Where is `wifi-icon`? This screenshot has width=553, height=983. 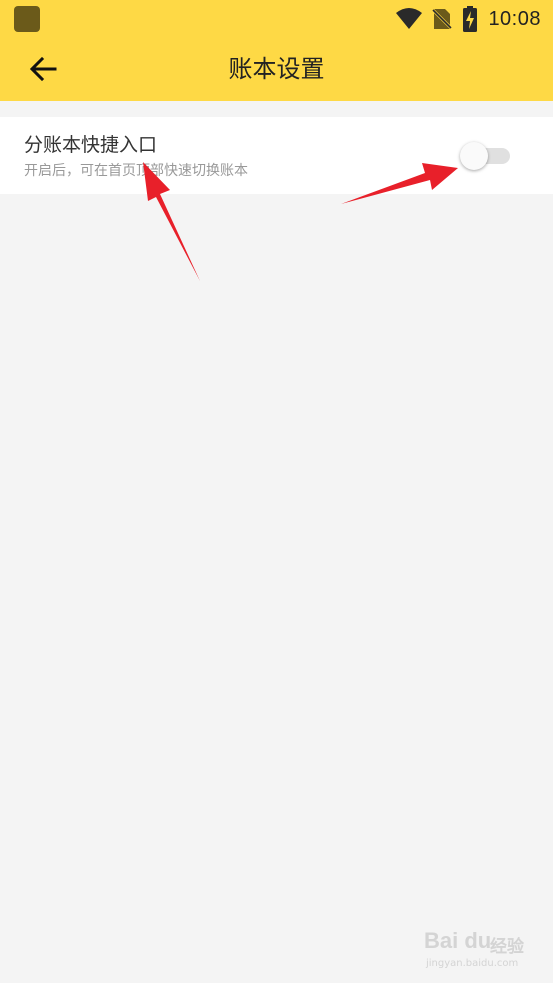 wifi-icon is located at coordinates (409, 18).